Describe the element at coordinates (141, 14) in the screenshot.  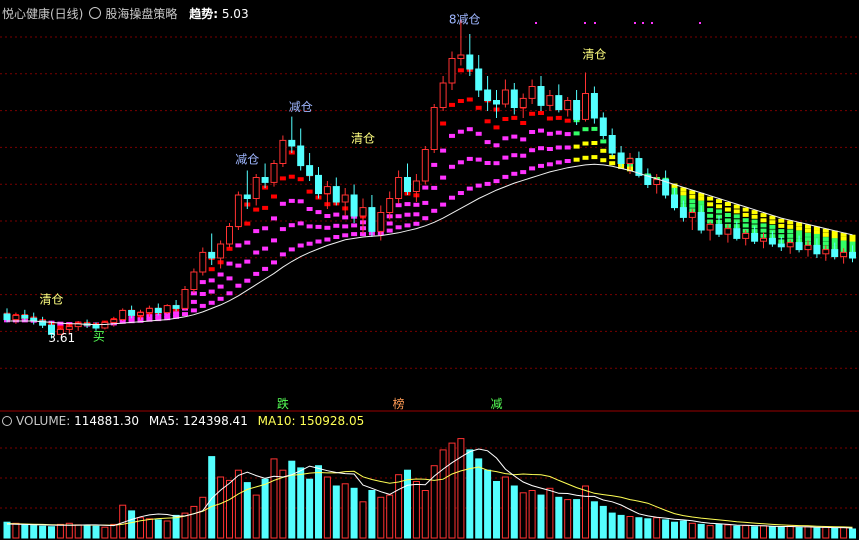
I see `indicator-name: 股海操盘策略` at that location.